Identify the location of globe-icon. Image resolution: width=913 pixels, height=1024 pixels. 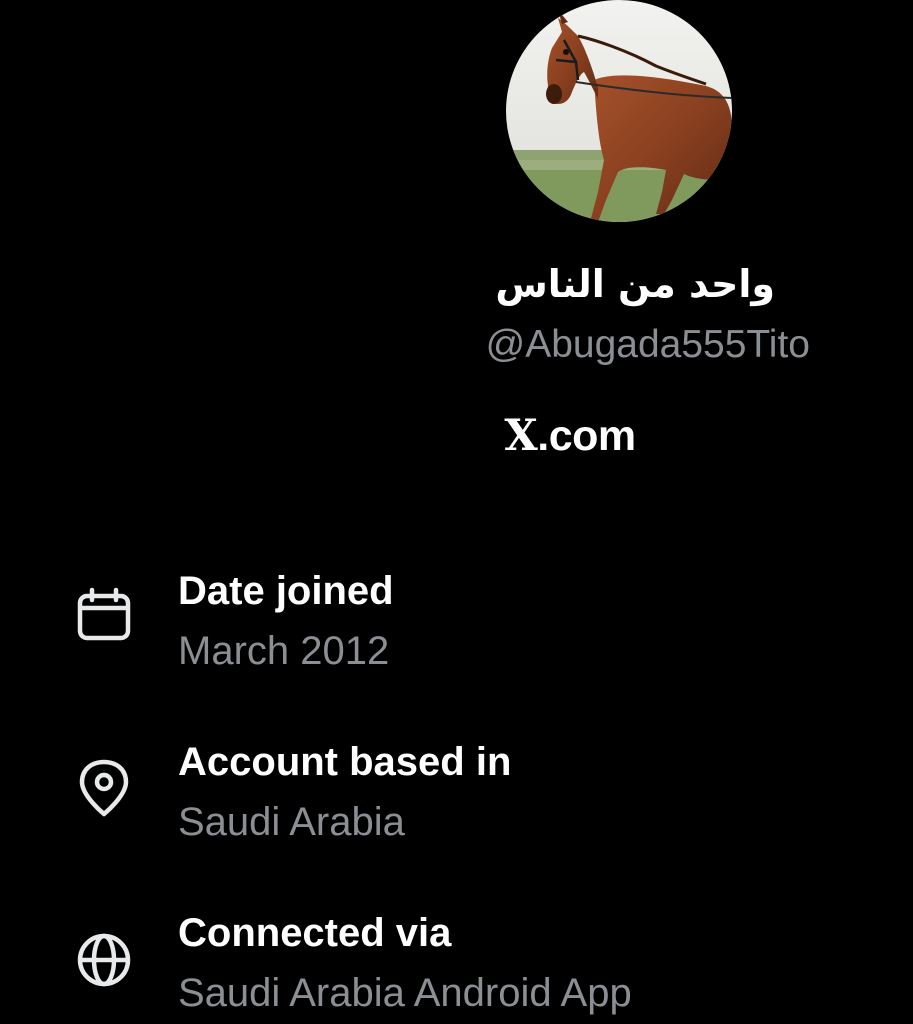
(104, 960).